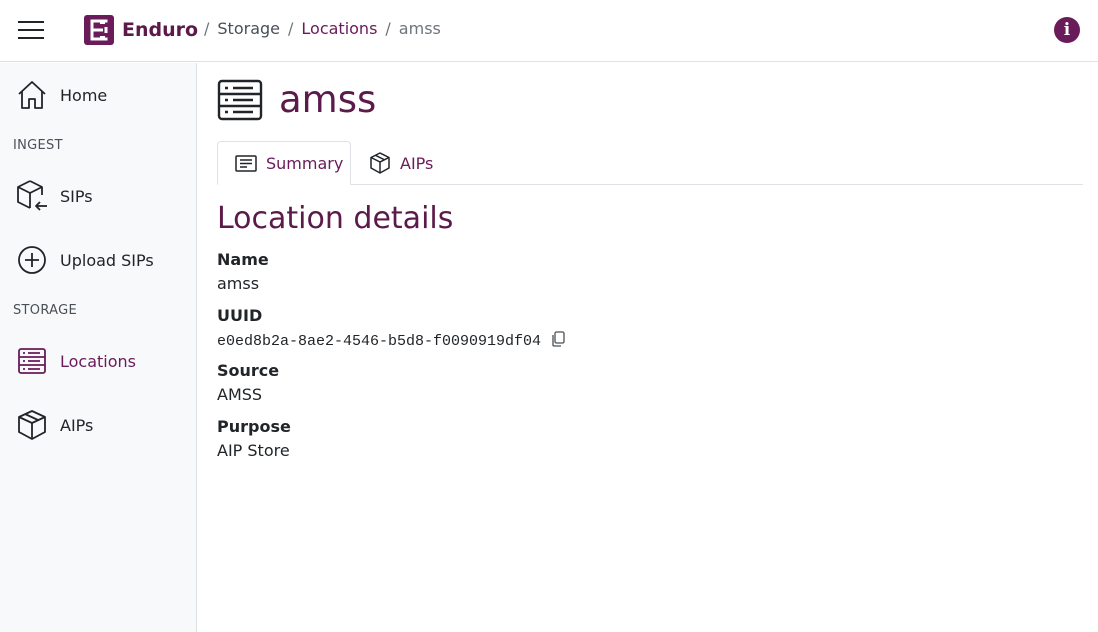 The height and width of the screenshot is (632, 1098). I want to click on tab-bar: Summary AIPs, so click(650, 163).